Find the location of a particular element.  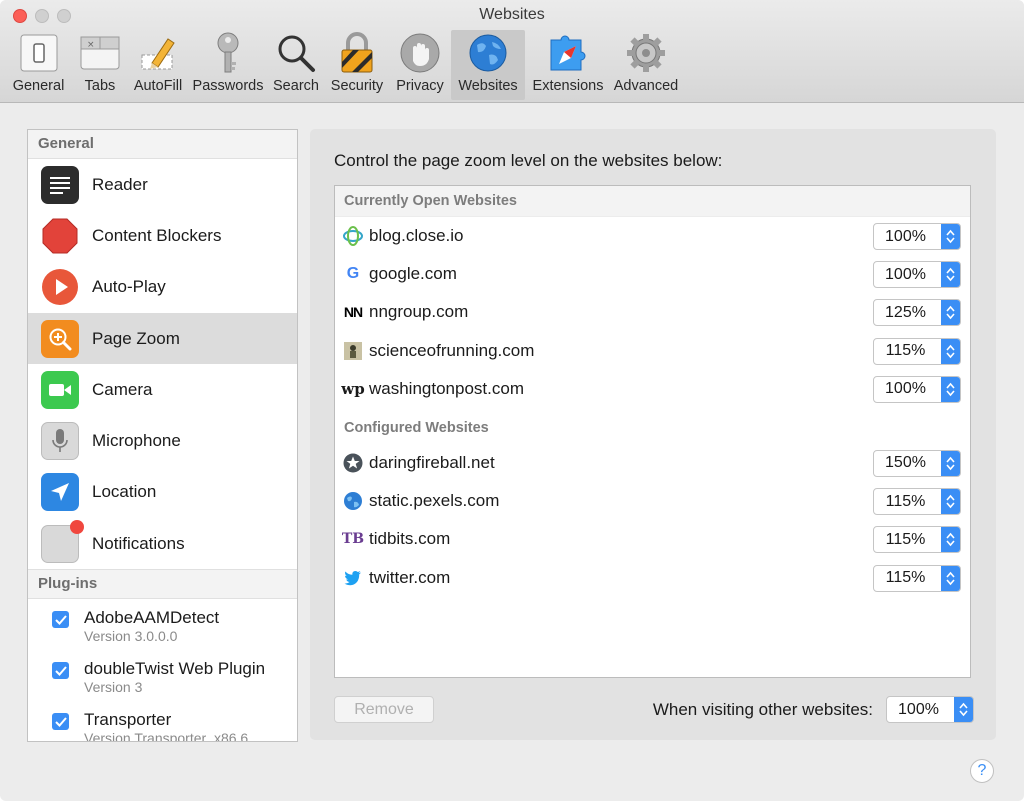

website-row: G google.com 100% is located at coordinates (652, 274).